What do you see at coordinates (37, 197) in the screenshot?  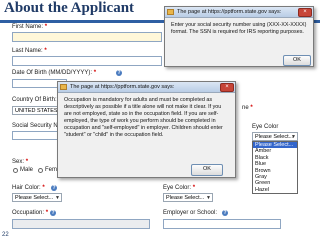 I see `hair-color-select: Please Select... ▼` at bounding box center [37, 197].